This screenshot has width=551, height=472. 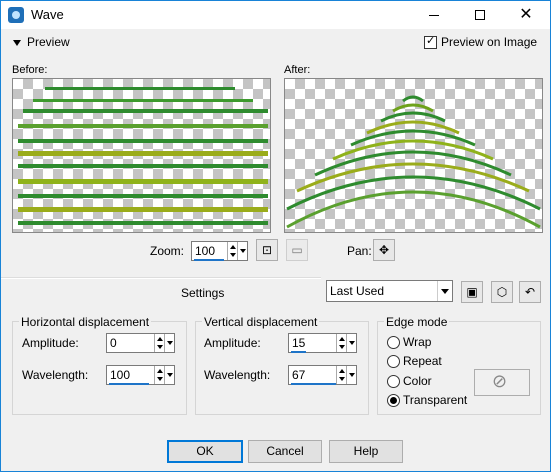 What do you see at coordinates (526, 15) in the screenshot?
I see `close-button: ✕` at bounding box center [526, 15].